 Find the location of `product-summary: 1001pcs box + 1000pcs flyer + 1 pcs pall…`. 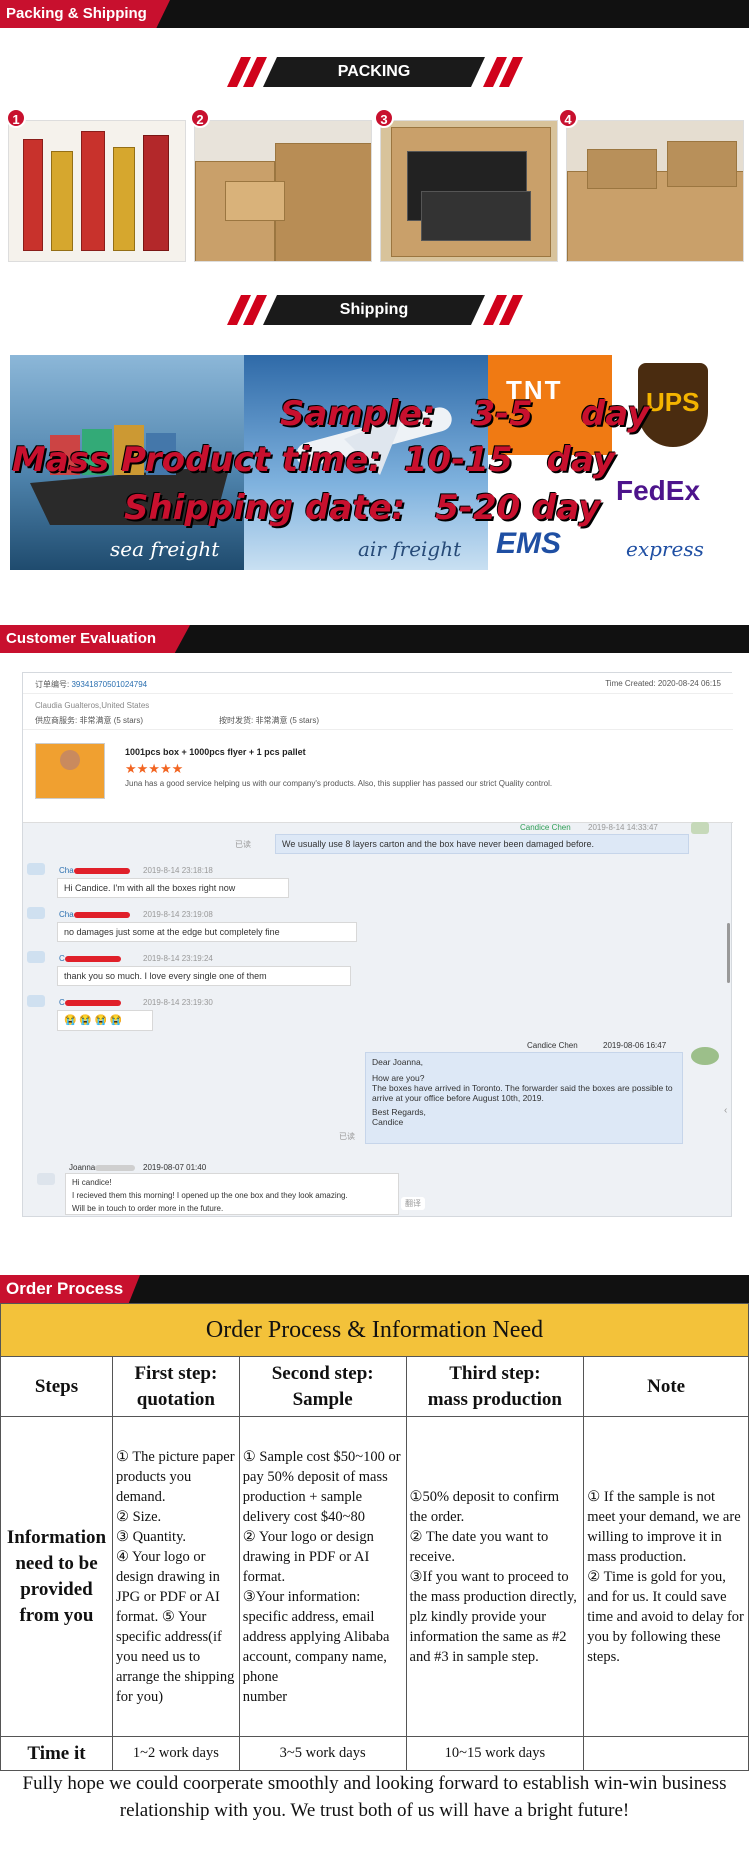

product-summary: 1001pcs box + 1000pcs flyer + 1 pcs pall… is located at coordinates (215, 752).